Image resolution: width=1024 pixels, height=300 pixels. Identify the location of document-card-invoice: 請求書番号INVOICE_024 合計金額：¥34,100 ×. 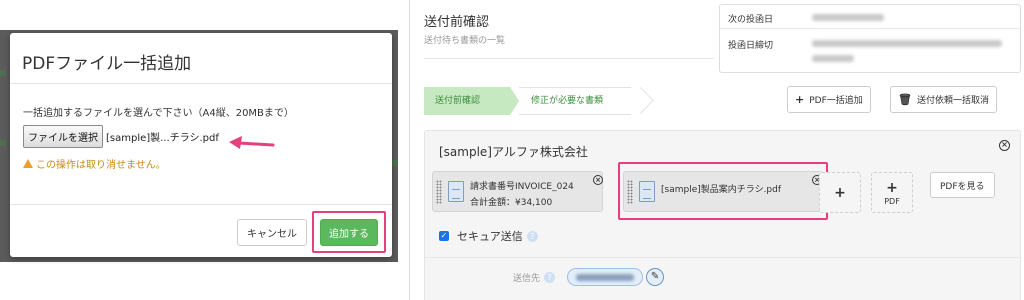
(517, 191).